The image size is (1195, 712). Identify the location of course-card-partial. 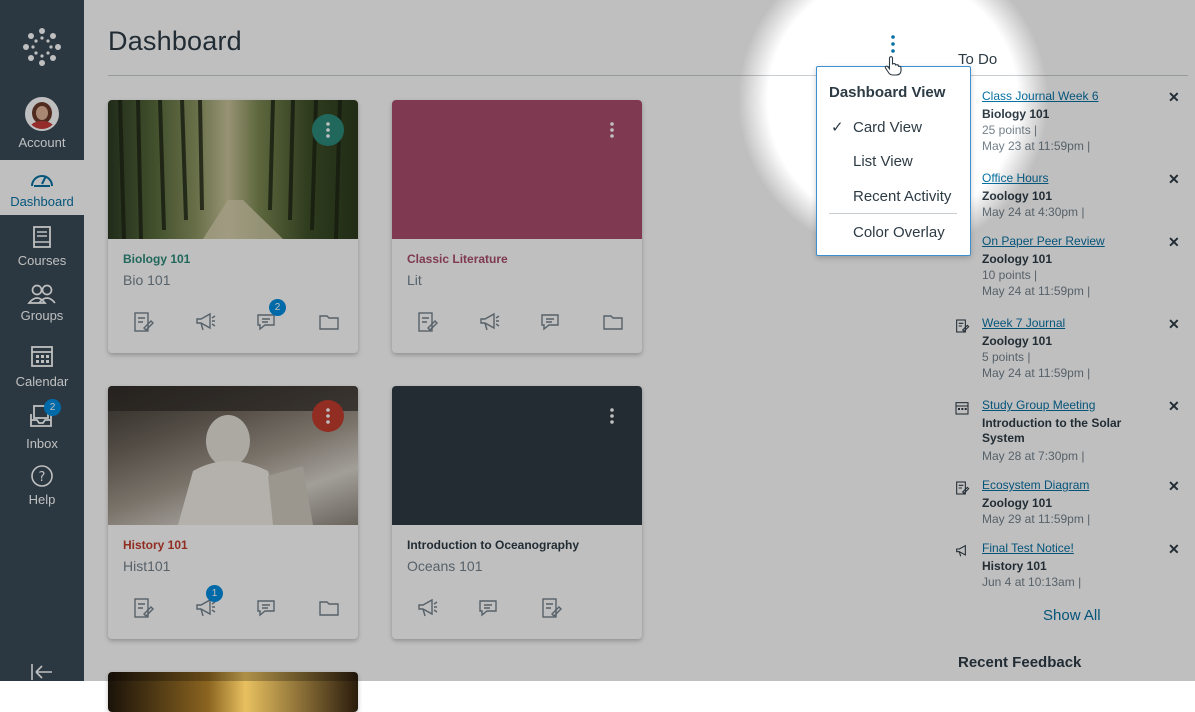
(233, 692).